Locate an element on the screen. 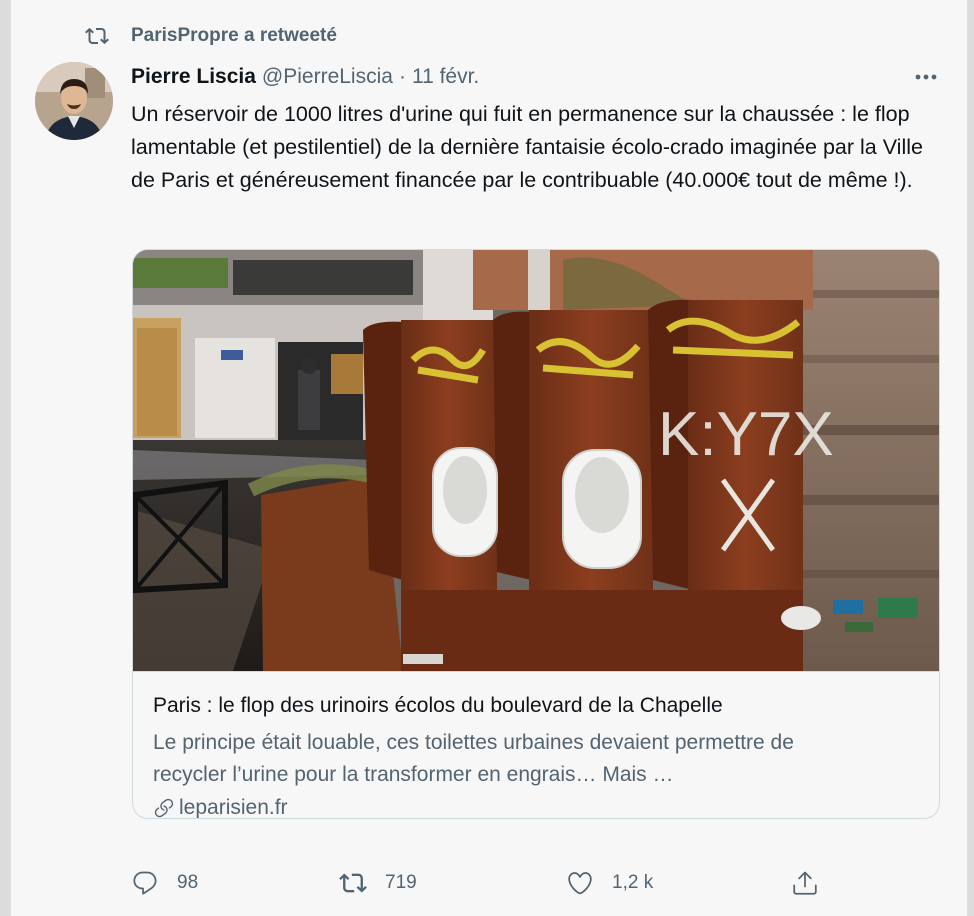 This screenshot has width=974, height=916. tweet-header: Pierre Liscia @PierreLiscia · 11 févr. is located at coordinates (305, 77).